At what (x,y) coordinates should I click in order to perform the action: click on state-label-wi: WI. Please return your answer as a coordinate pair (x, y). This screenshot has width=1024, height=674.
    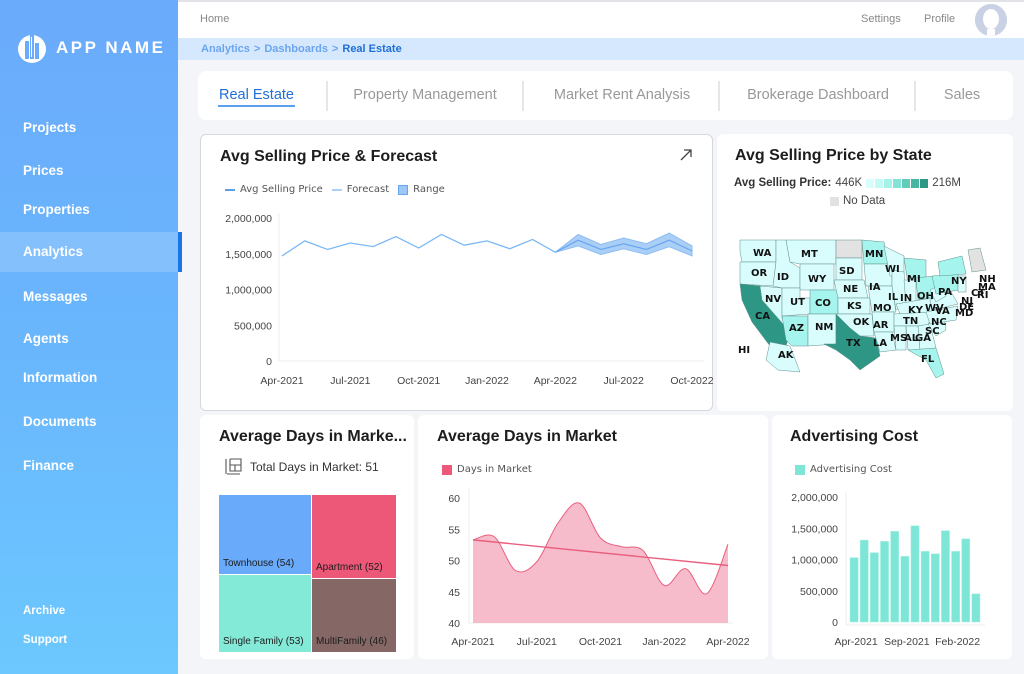
    Looking at the image, I should click on (892, 269).